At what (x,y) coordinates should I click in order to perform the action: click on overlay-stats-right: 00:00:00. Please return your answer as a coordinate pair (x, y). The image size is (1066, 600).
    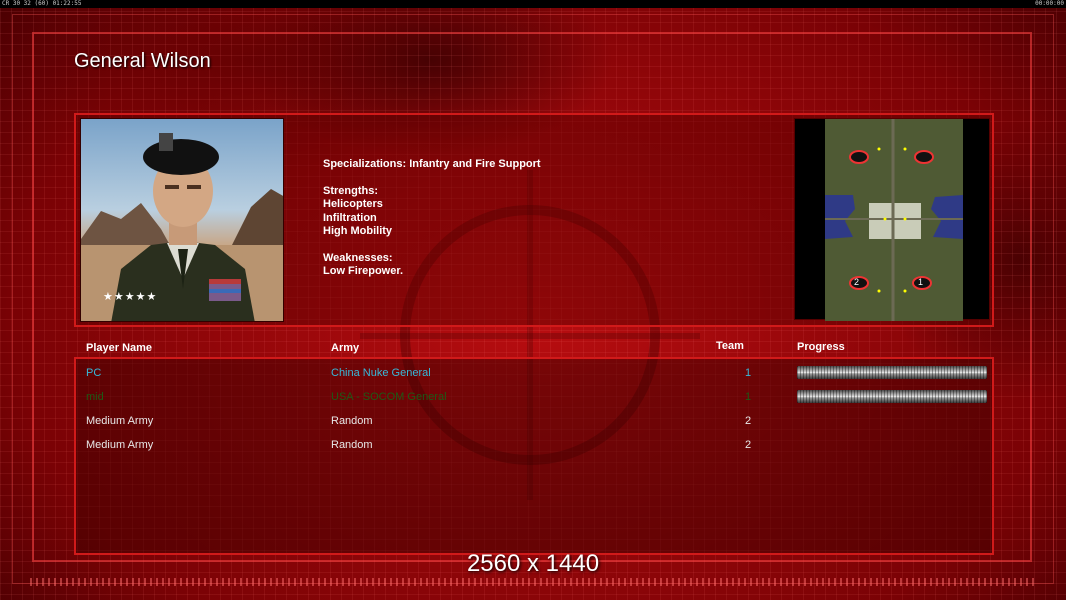
    Looking at the image, I should click on (1049, 3).